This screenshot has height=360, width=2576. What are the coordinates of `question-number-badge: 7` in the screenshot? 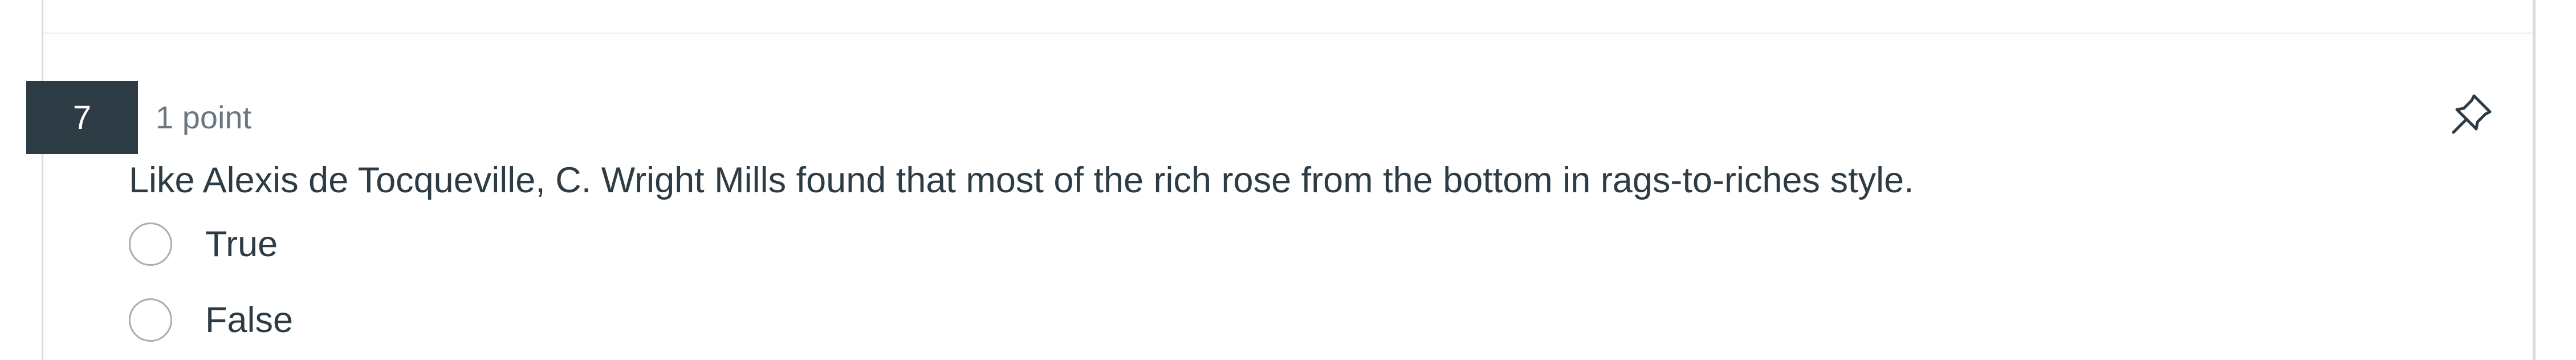 It's located at (82, 117).